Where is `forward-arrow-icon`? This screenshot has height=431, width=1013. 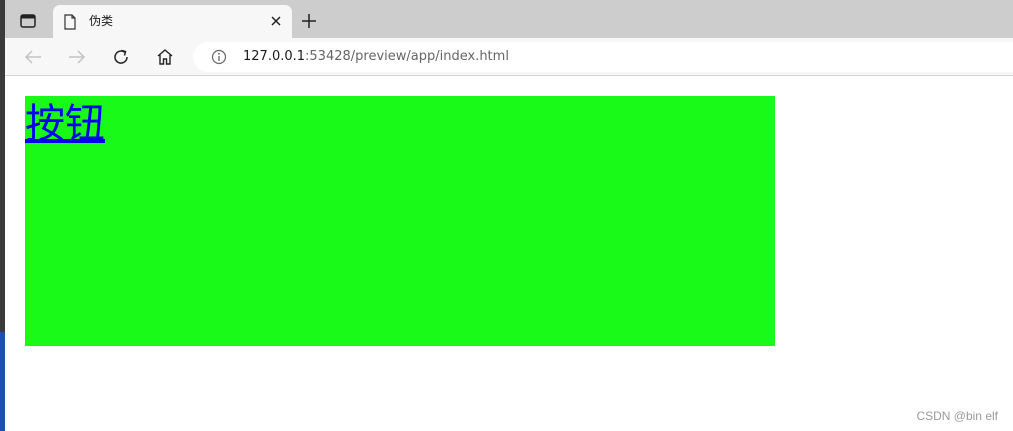 forward-arrow-icon is located at coordinates (77, 57).